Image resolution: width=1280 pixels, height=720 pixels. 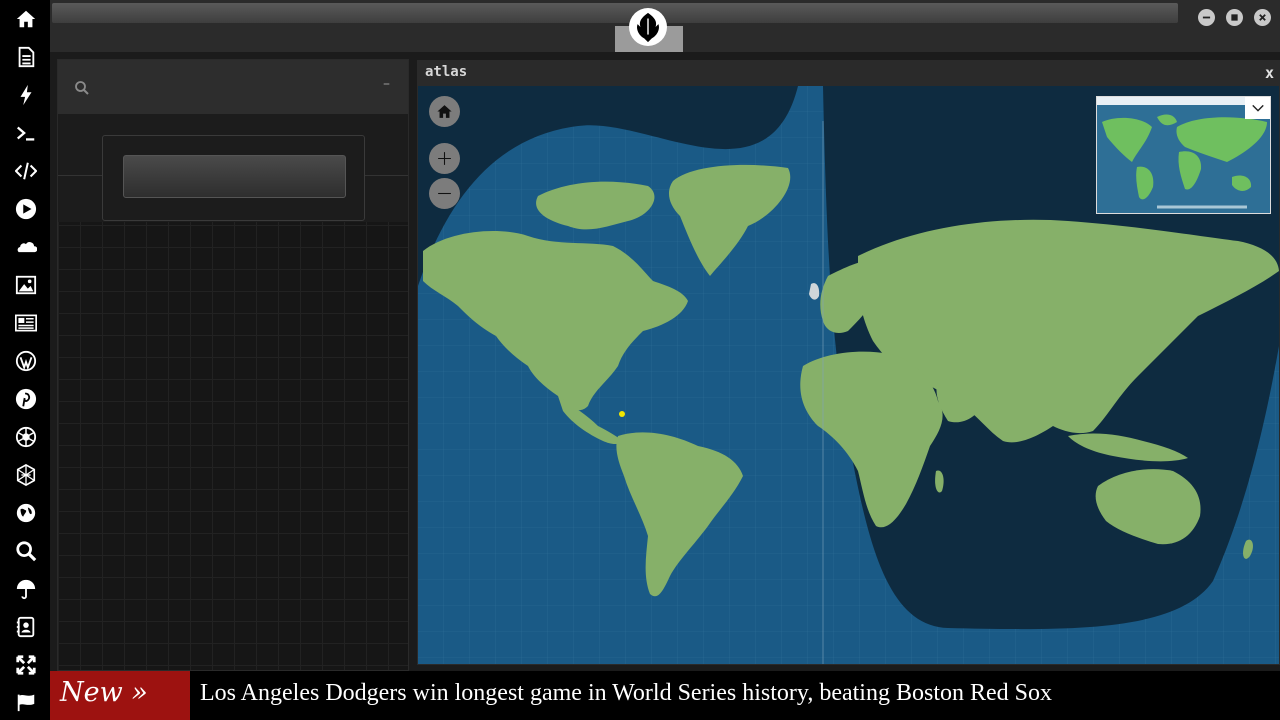 What do you see at coordinates (848, 73) in the screenshot?
I see `atlas-header: atlas x` at bounding box center [848, 73].